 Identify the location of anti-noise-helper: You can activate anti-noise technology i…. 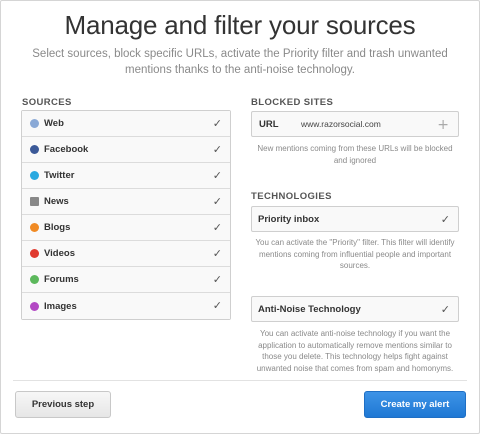
(355, 351).